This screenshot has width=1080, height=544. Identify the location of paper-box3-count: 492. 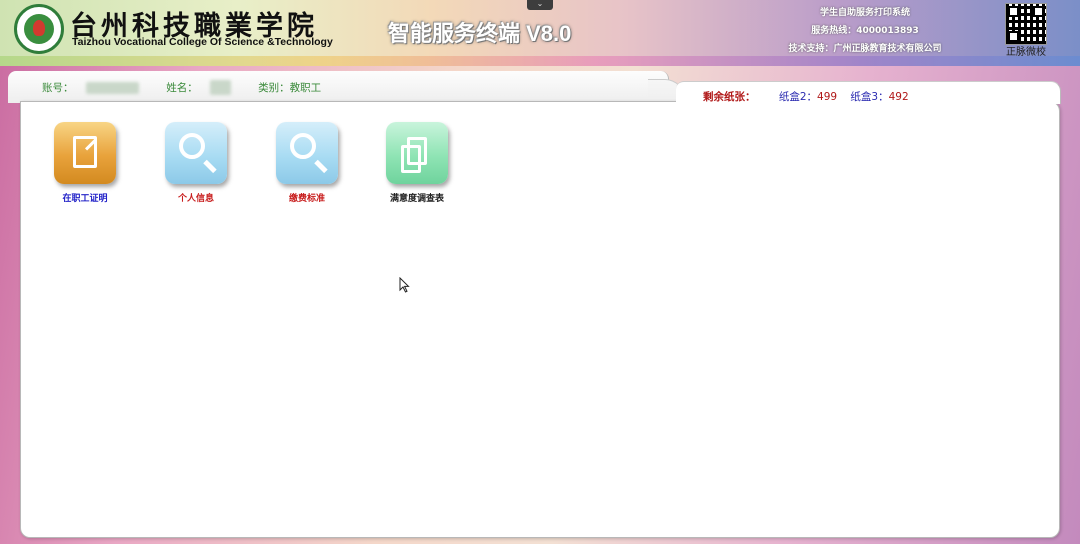
(898, 97).